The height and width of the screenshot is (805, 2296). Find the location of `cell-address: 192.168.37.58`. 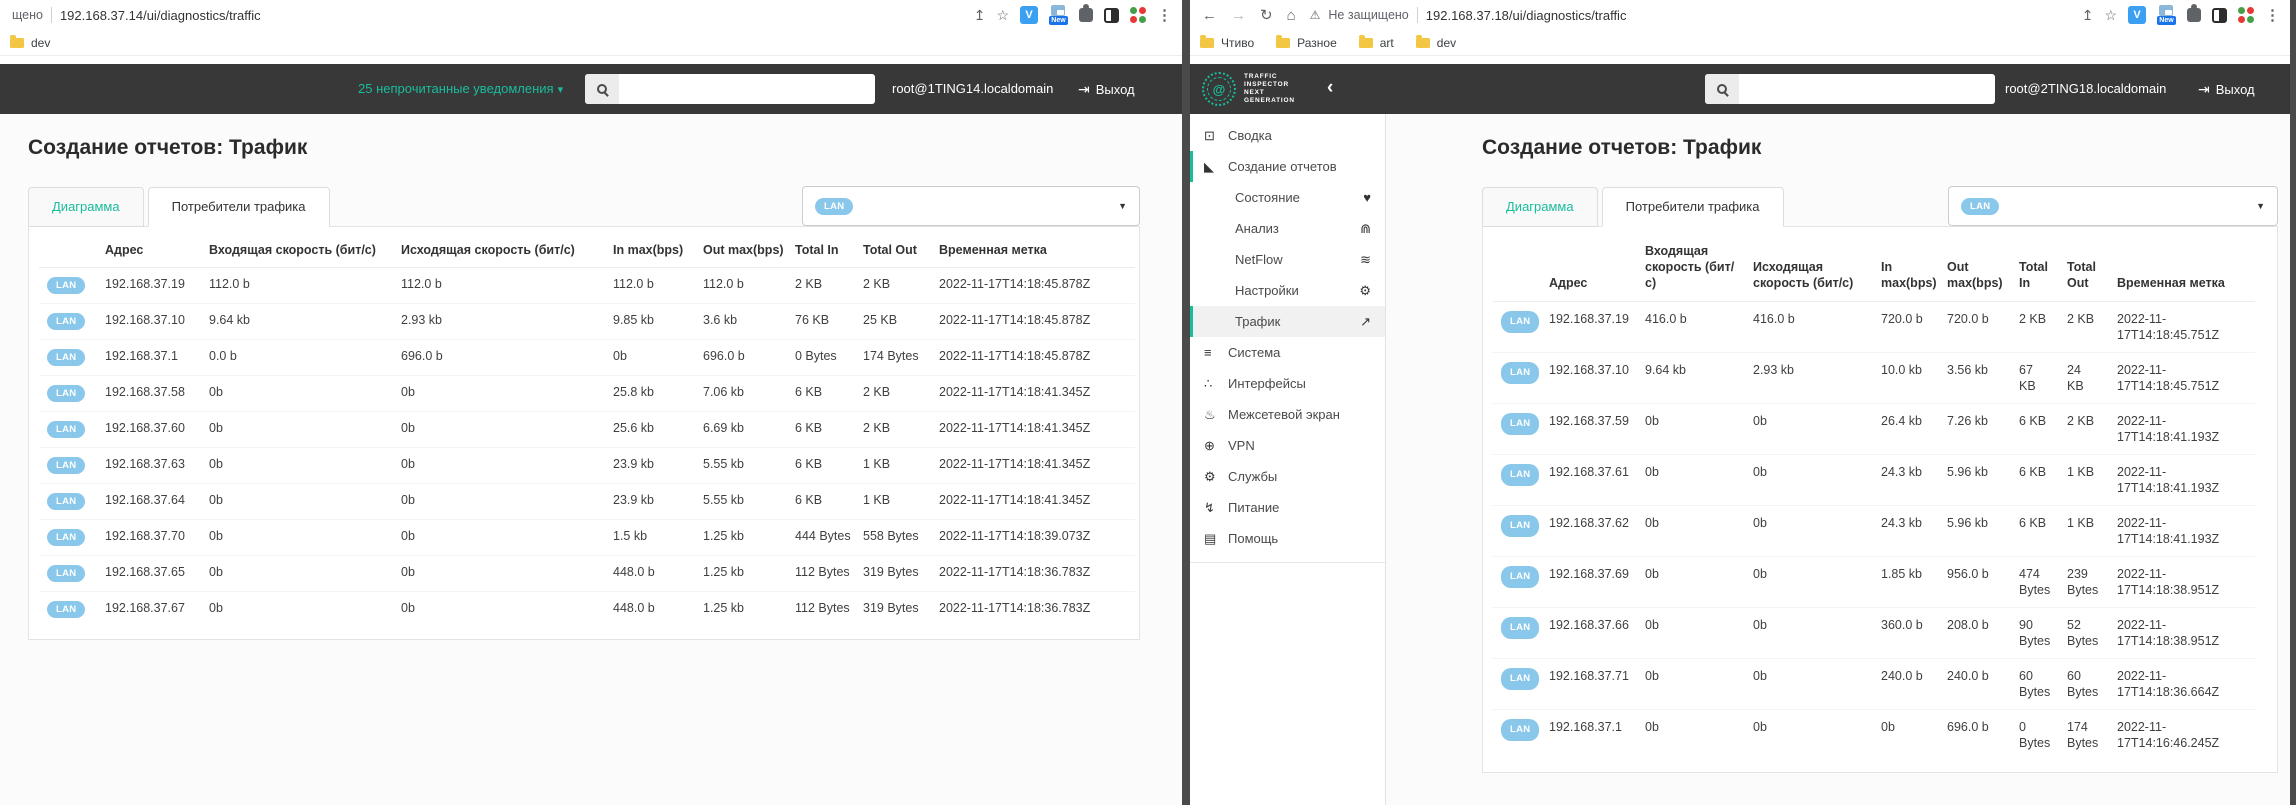

cell-address: 192.168.37.58 is located at coordinates (149, 393).